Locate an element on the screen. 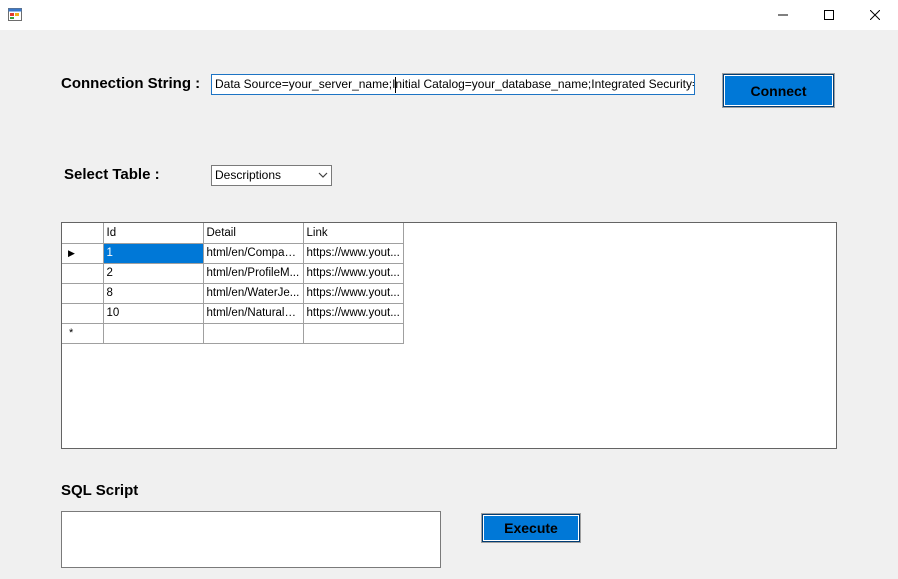 This screenshot has width=898, height=579. title-bar is located at coordinates (449, 15).